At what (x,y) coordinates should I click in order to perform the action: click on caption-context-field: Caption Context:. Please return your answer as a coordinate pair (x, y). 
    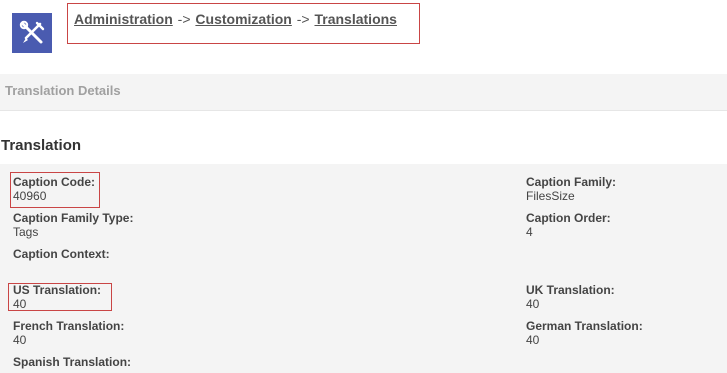
    Looking at the image, I should click on (61, 254).